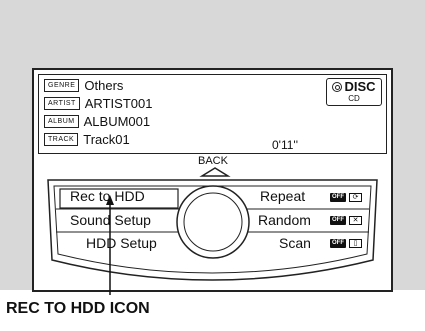  I want to click on callout-arrow, so click(110, 245).